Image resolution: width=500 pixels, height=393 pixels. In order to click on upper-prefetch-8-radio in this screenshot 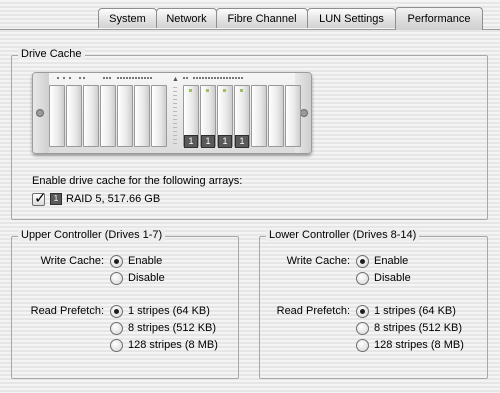, I will do `click(116, 328)`.